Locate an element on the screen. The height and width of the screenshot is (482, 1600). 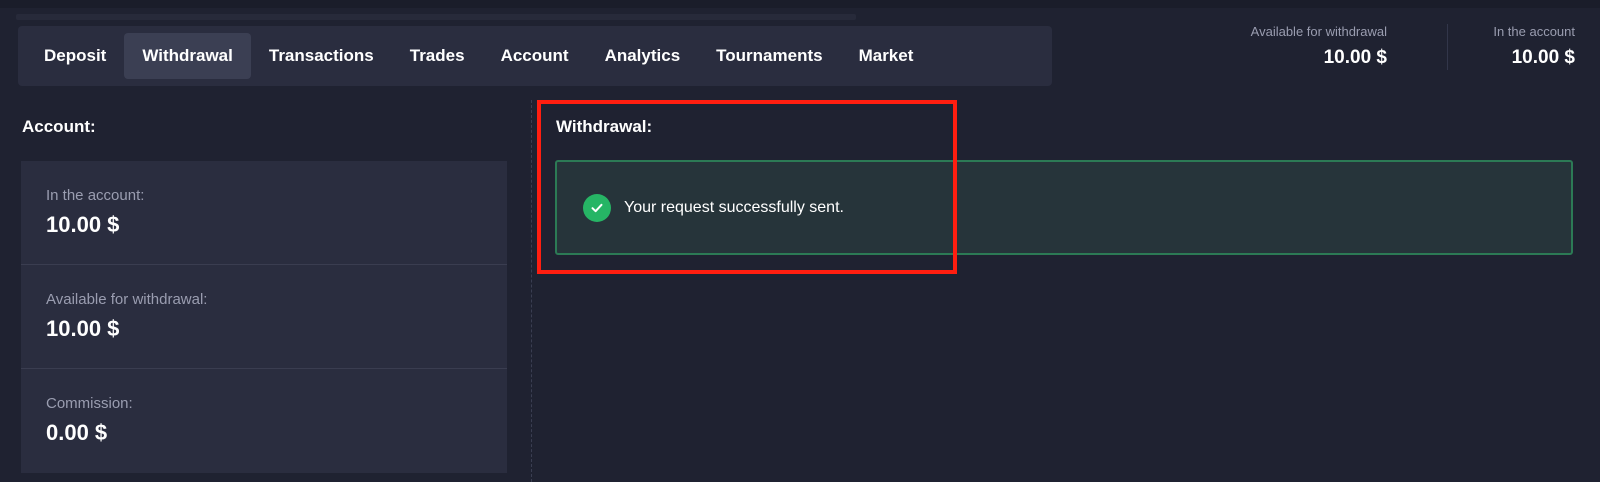
account-row-balance: In the account: 10.00 $ is located at coordinates (264, 213).